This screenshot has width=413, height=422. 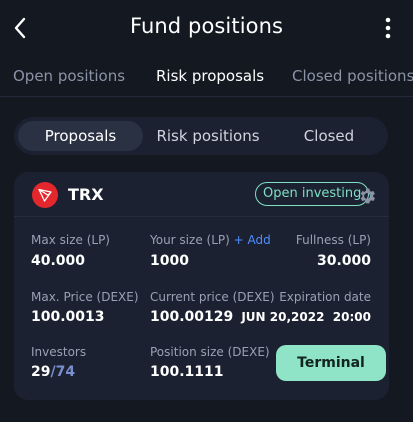 I want to click on position-size-label: Position size (DEXE), so click(x=210, y=352).